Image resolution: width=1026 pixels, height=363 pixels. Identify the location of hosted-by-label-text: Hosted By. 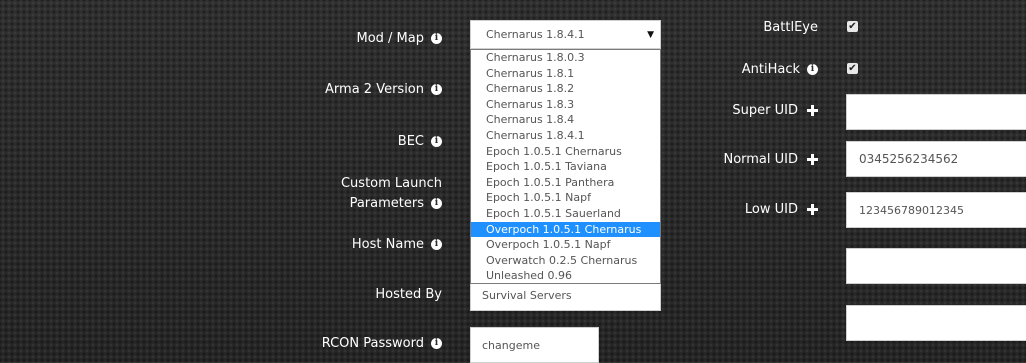
(408, 294).